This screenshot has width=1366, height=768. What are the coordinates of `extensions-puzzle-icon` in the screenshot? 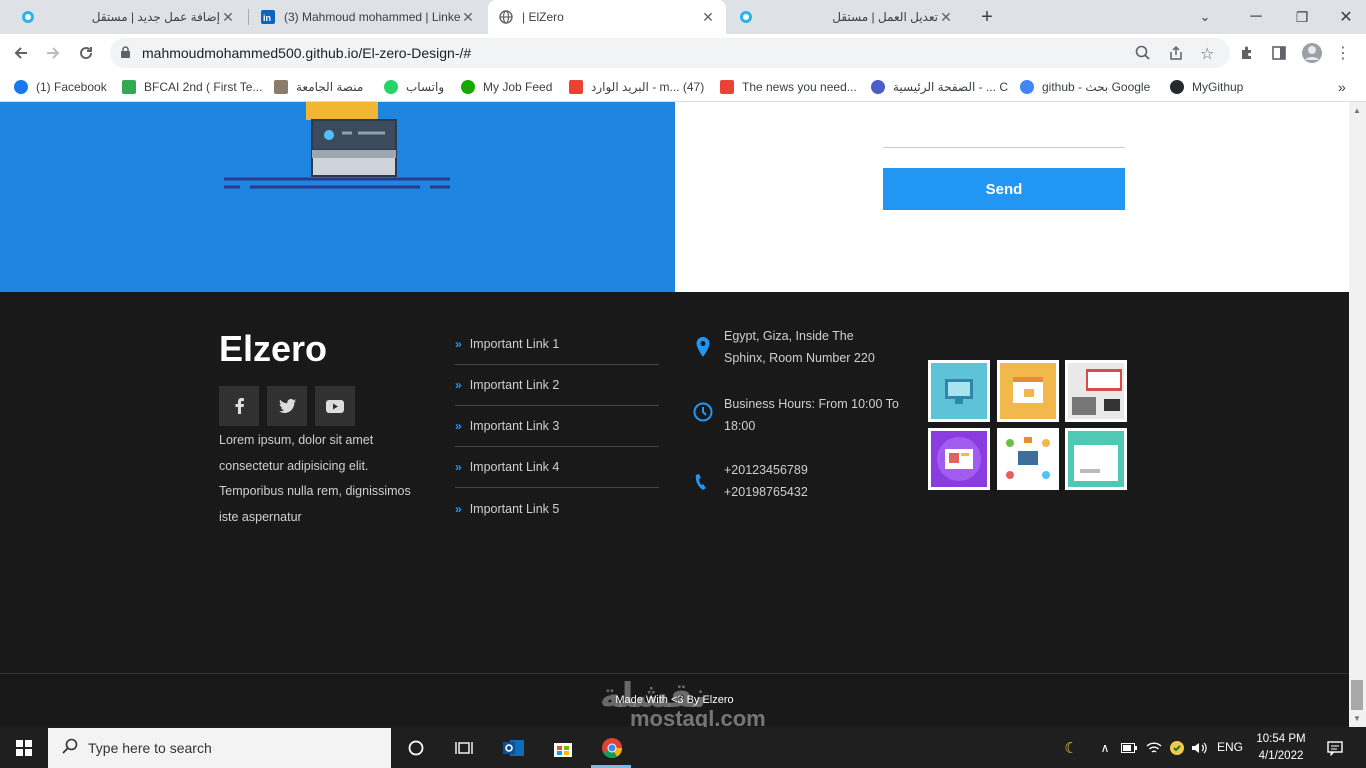 It's located at (1247, 53).